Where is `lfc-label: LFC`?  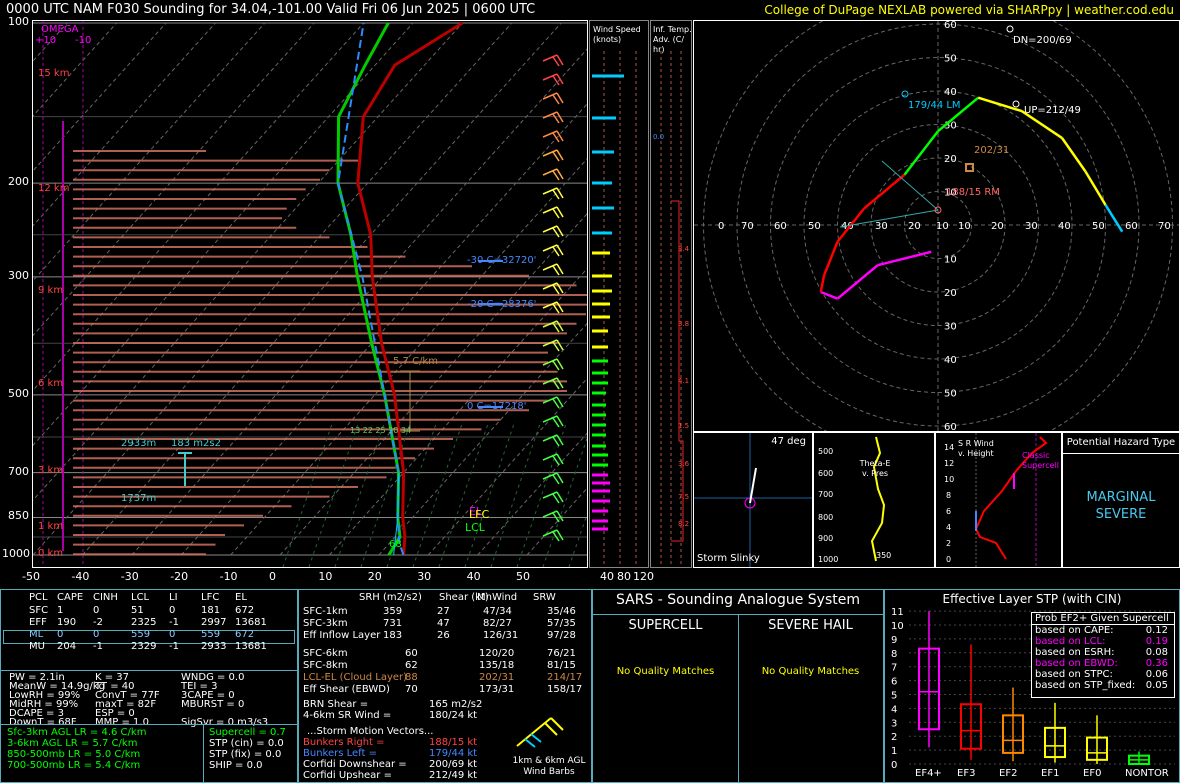 lfc-label: LFC is located at coordinates (479, 514).